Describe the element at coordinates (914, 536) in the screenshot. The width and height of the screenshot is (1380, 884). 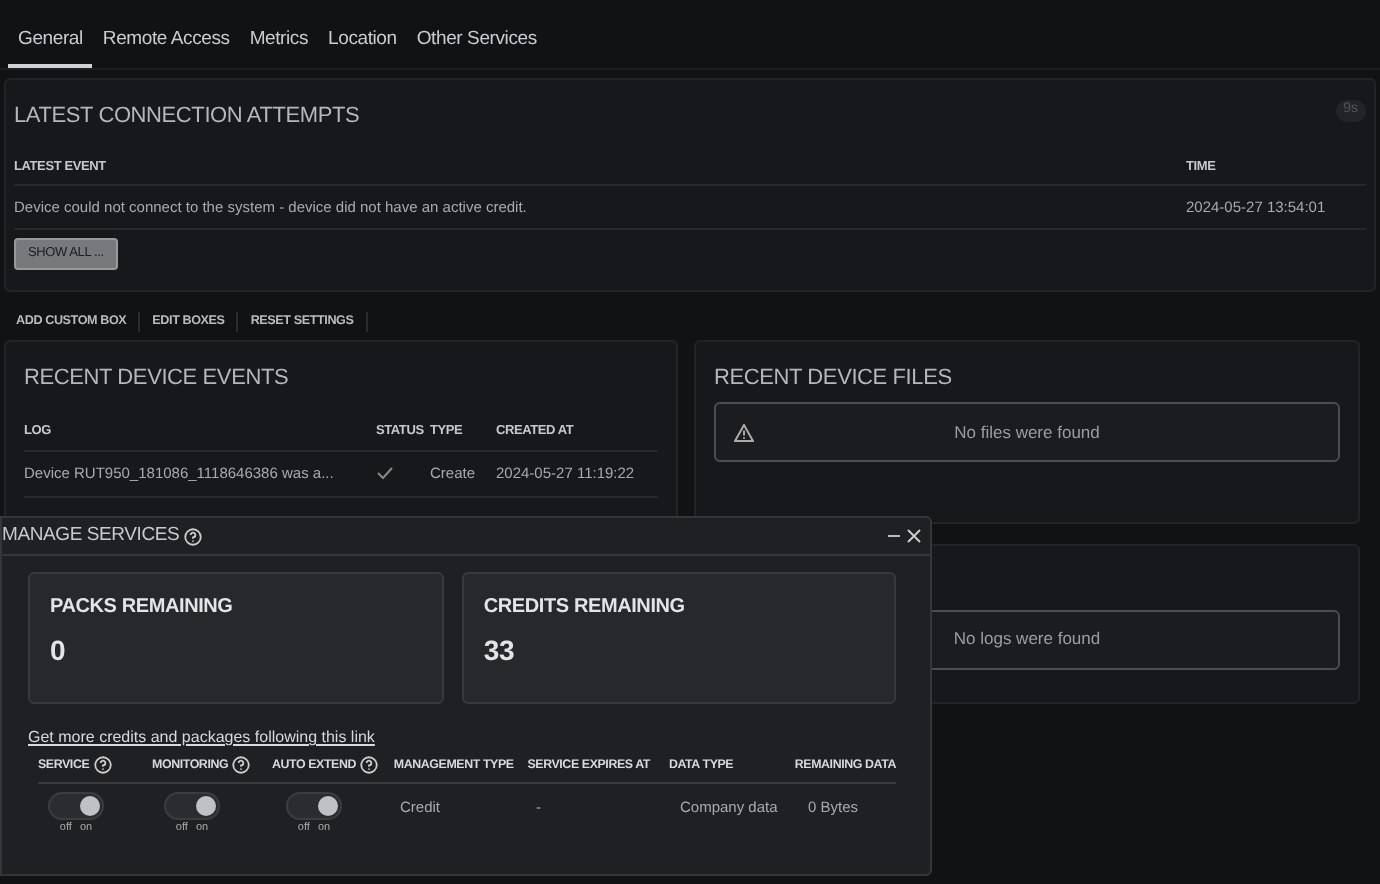
I see `close-icon` at that location.